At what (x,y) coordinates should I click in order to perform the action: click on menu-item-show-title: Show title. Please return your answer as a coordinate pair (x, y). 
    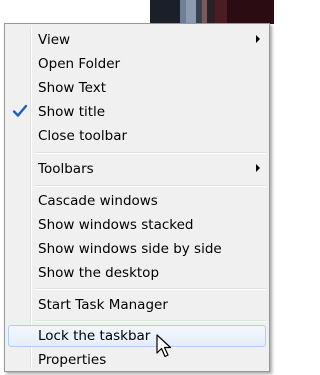
    Looking at the image, I should click on (137, 112).